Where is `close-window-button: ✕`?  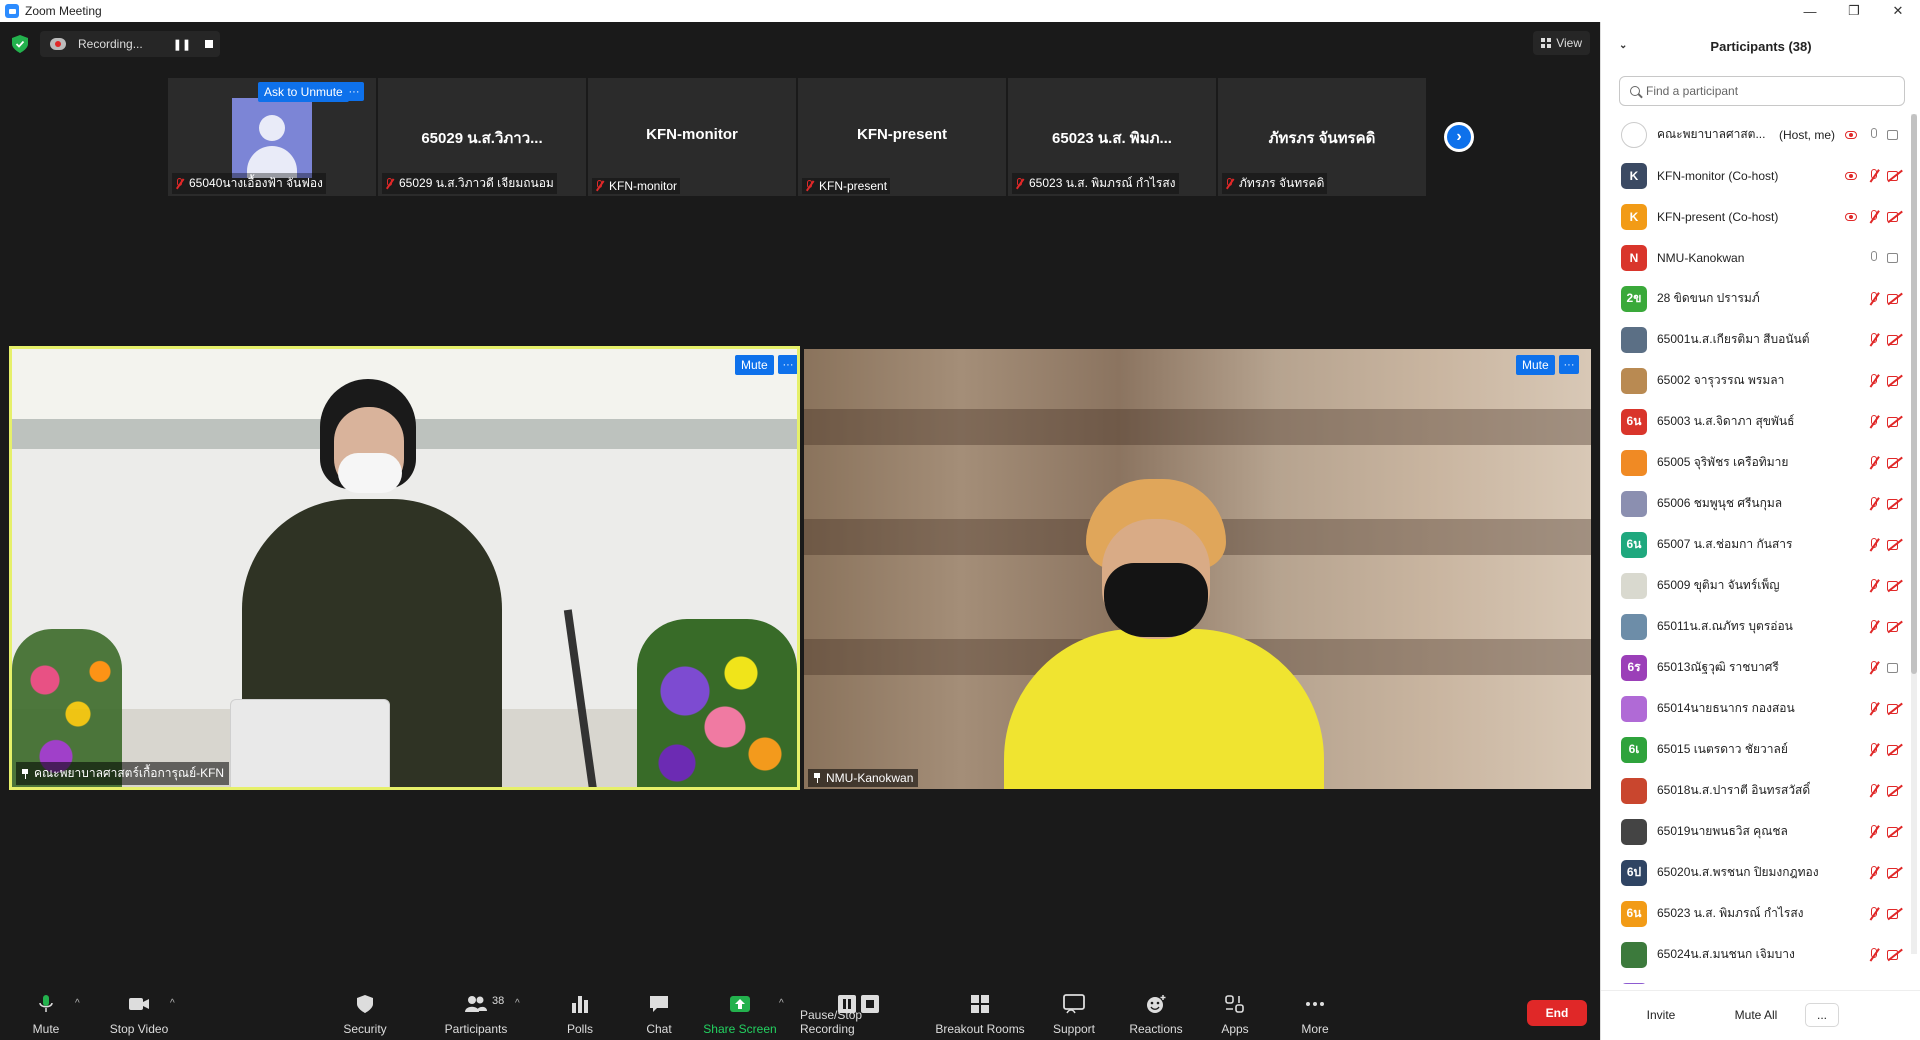
close-window-button: ✕ is located at coordinates (1898, 11).